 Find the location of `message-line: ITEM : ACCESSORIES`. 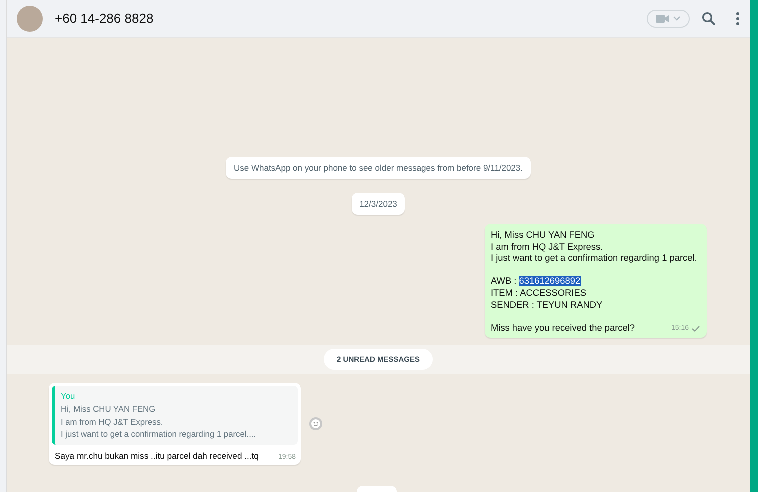

message-line: ITEM : ACCESSORIES is located at coordinates (539, 294).